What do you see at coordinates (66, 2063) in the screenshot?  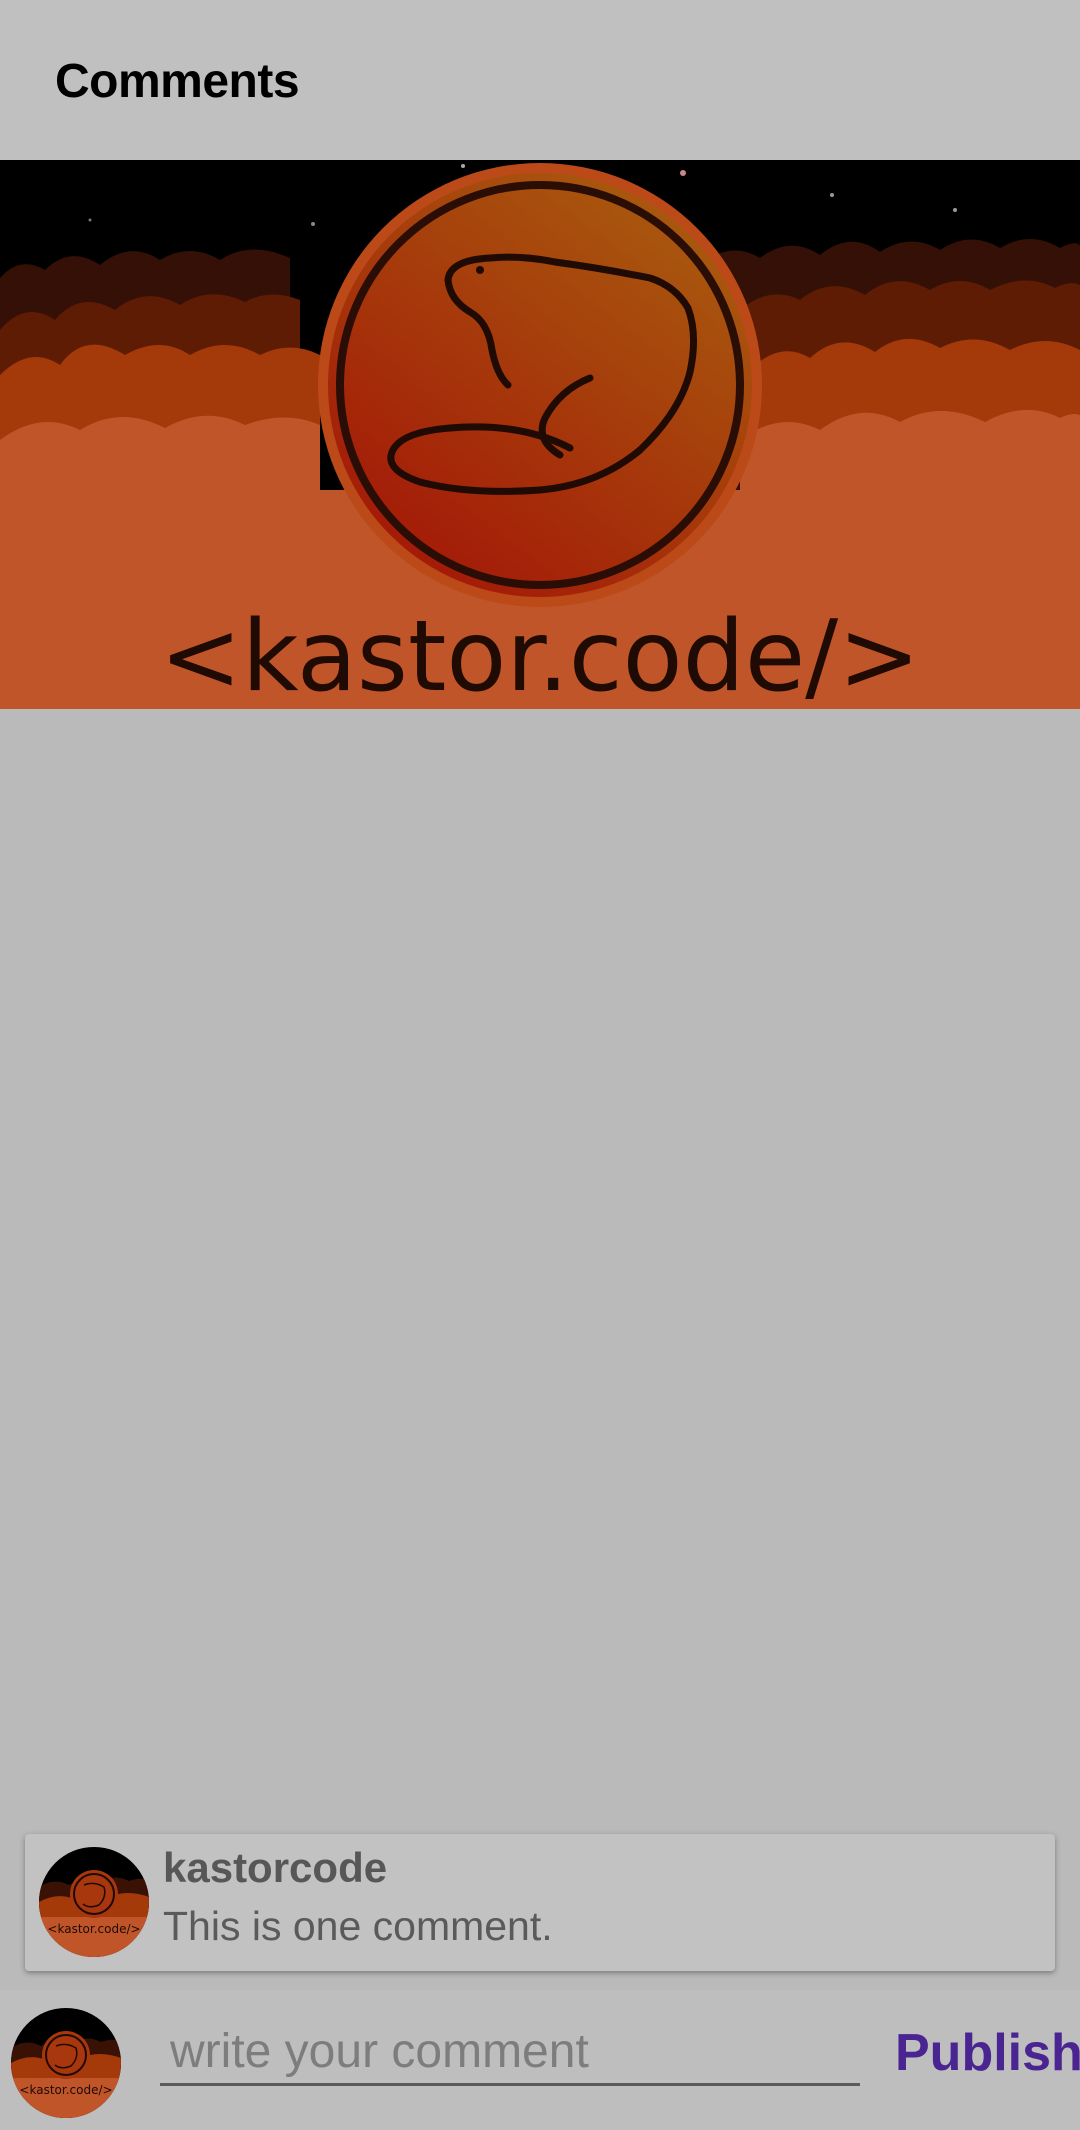 I see `user-avatar: <kastor.code/>` at bounding box center [66, 2063].